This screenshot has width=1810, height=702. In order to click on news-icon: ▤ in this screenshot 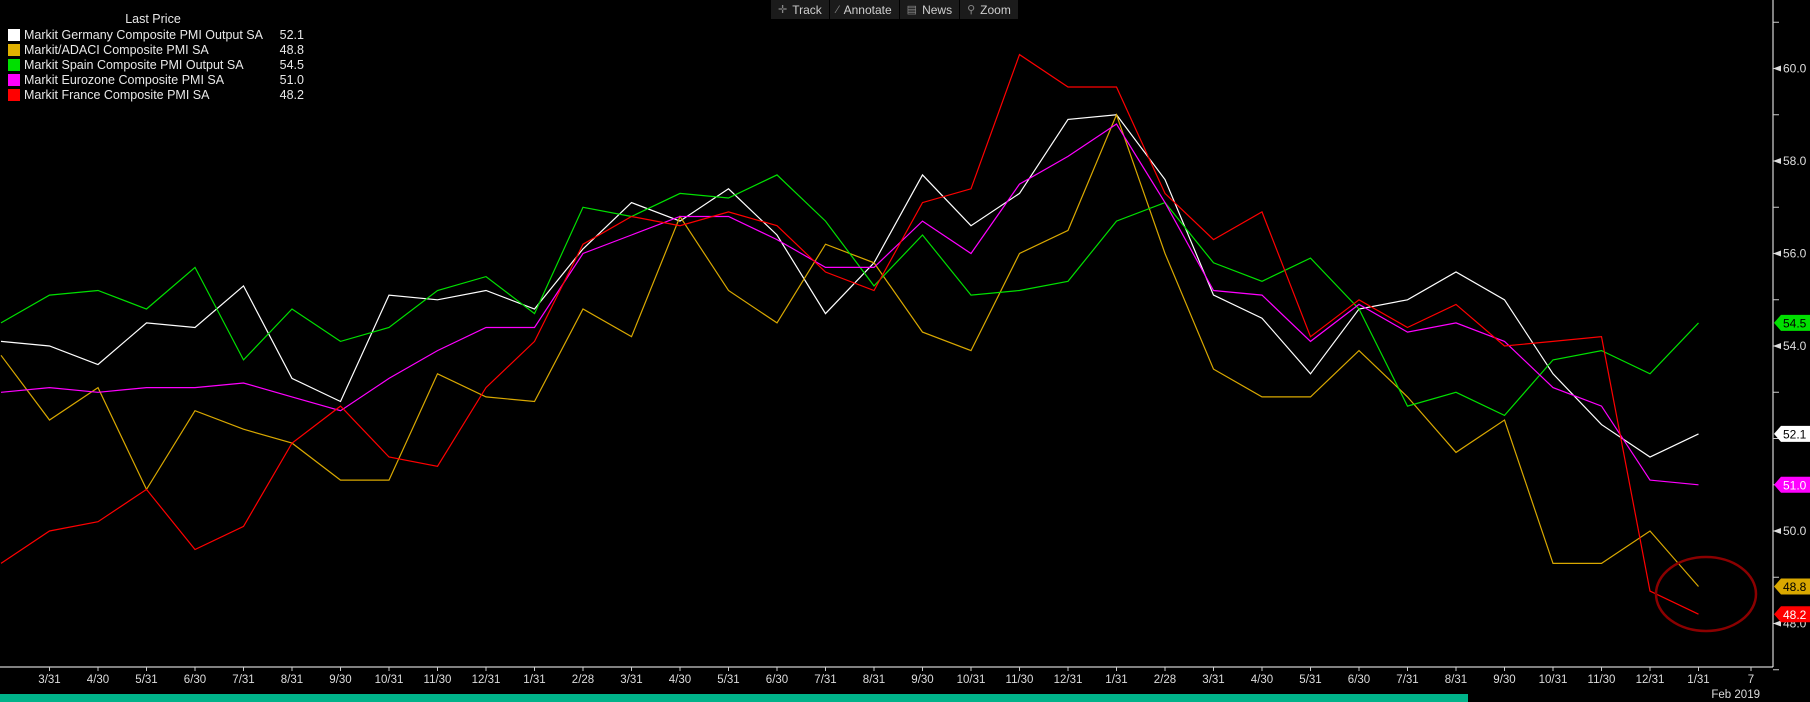, I will do `click(912, 10)`.